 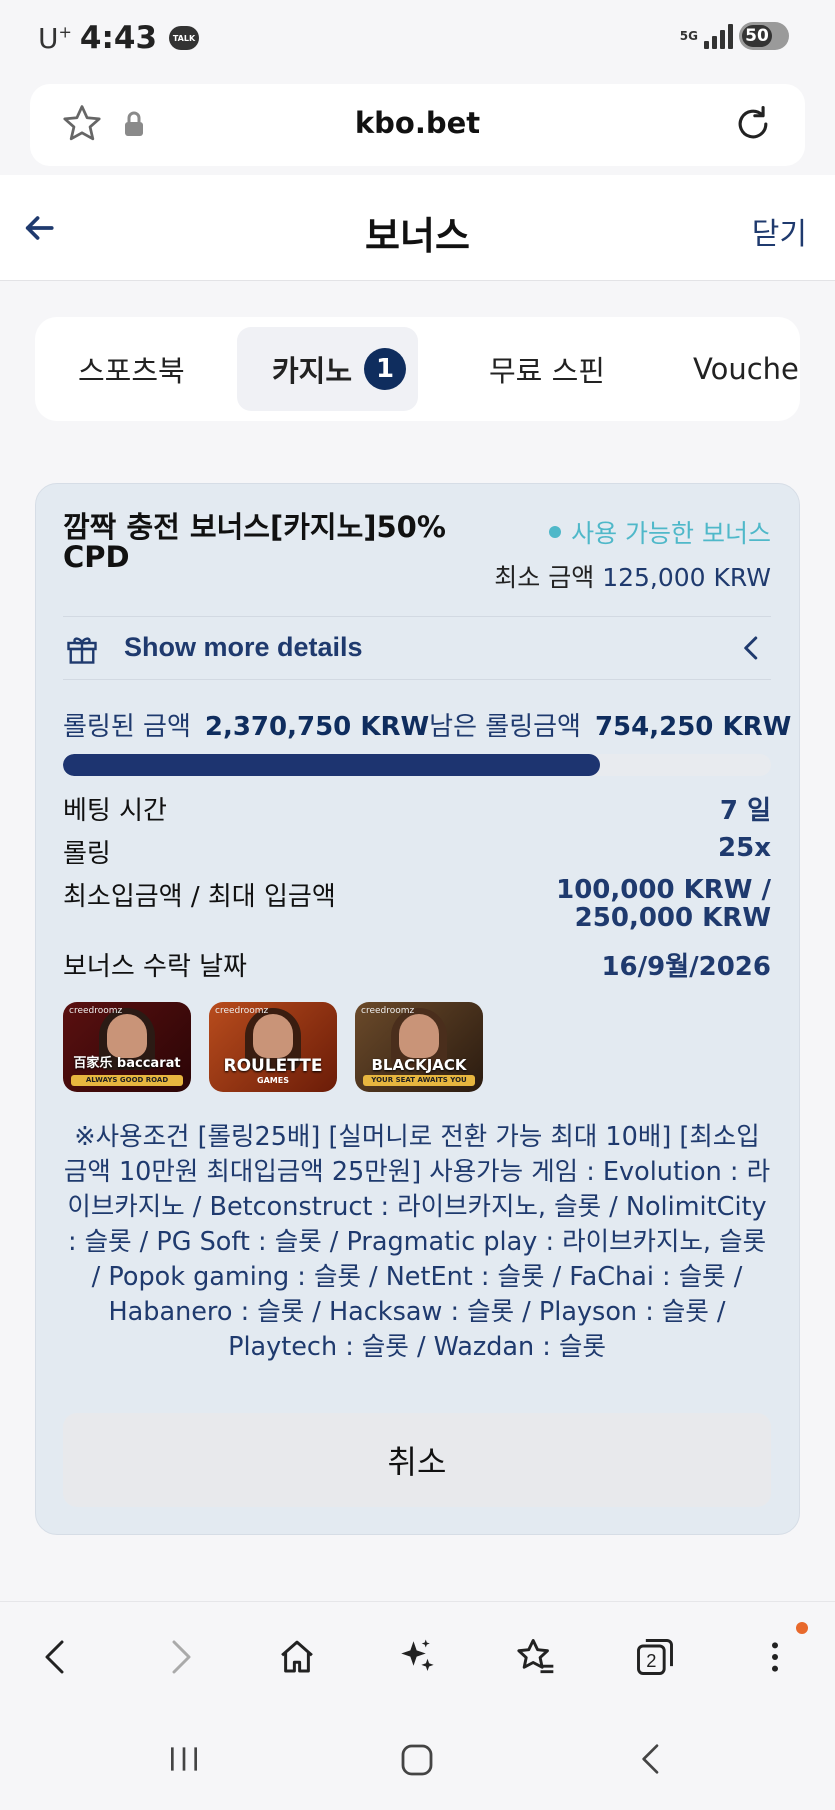 I want to click on chevron-left-icon, so click(x=752, y=650).